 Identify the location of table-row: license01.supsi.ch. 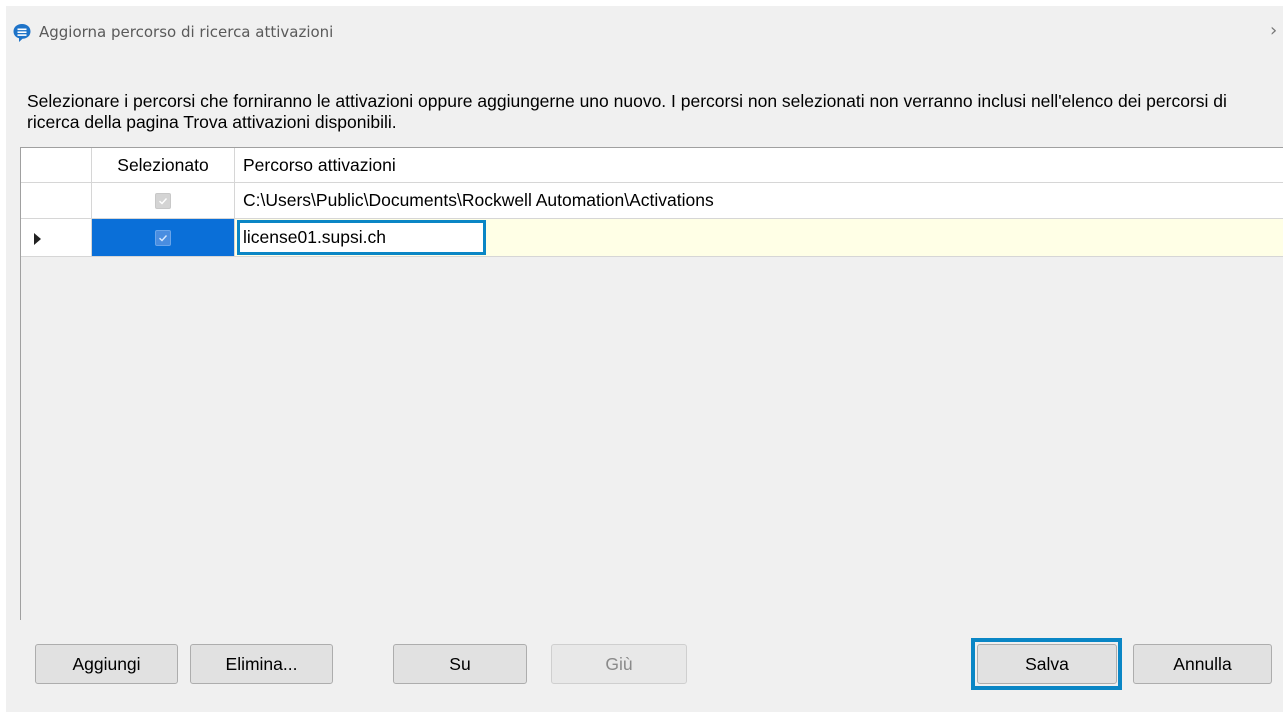
(652, 238).